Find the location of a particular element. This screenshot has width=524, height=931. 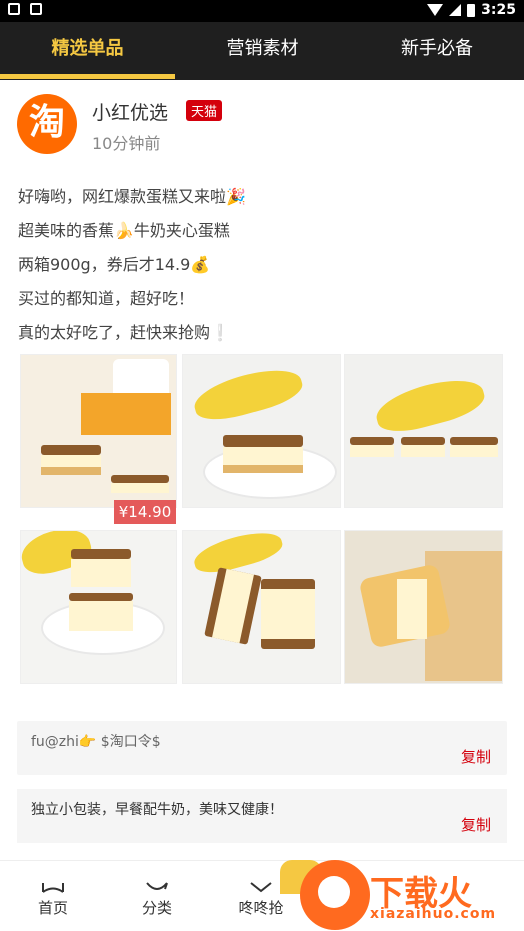

category-icon is located at coordinates (157, 886).